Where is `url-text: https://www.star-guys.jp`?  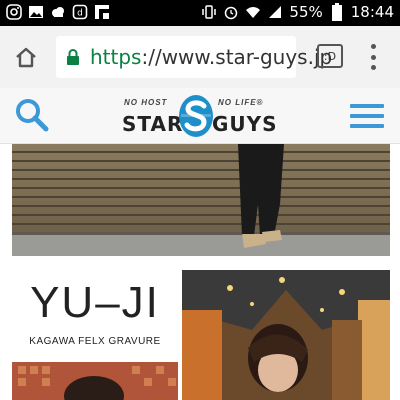 url-text: https://www.star-guys.jp is located at coordinates (211, 57).